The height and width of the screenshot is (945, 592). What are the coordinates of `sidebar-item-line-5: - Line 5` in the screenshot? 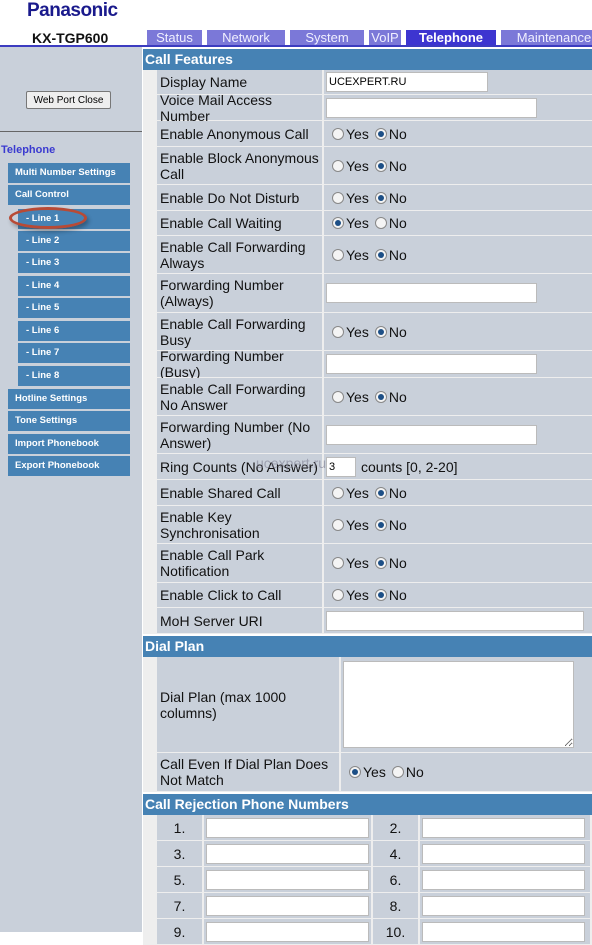 It's located at (74, 308).